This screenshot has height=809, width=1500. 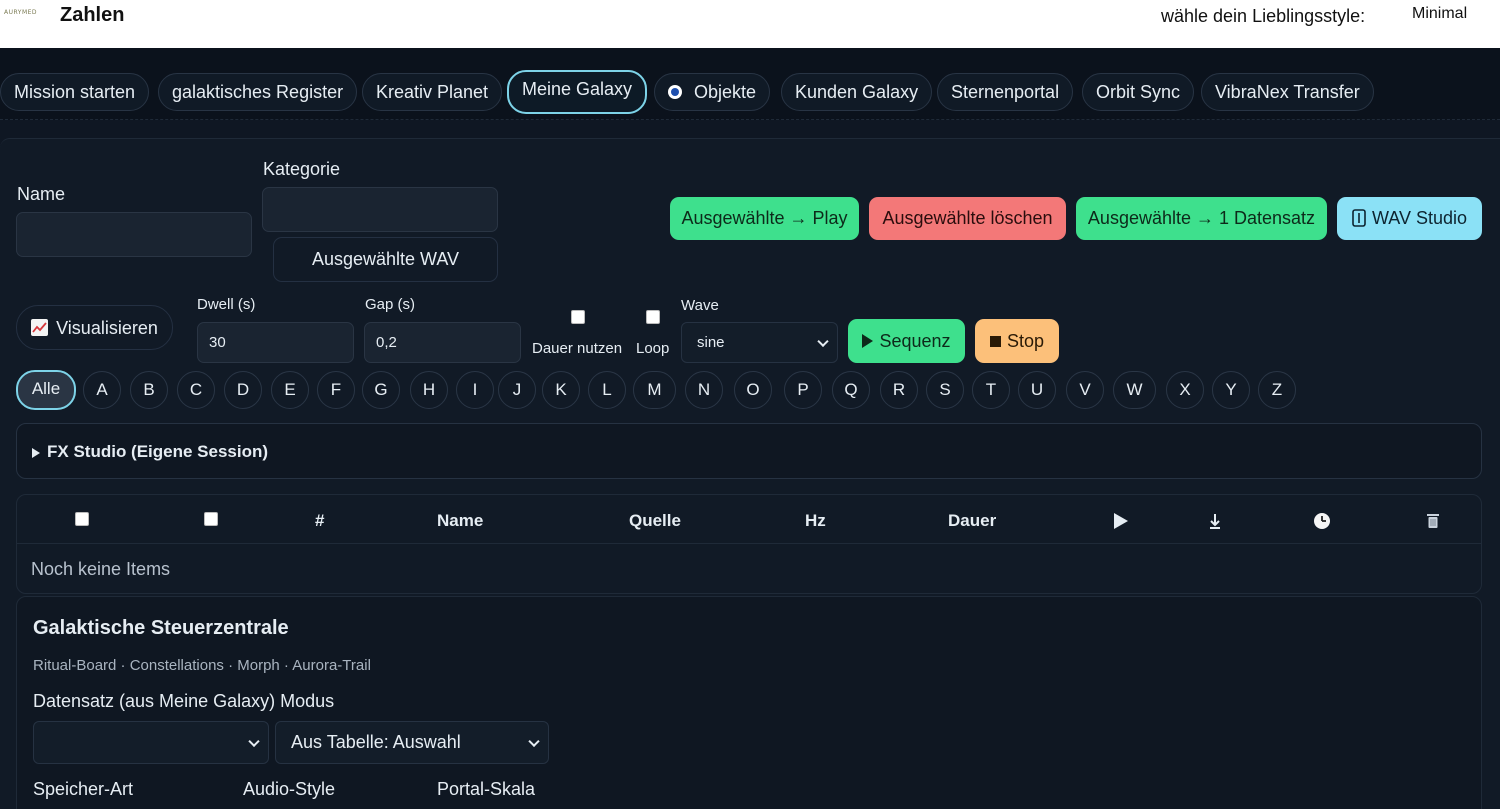 I want to click on datensatz-select, so click(x=151, y=742).